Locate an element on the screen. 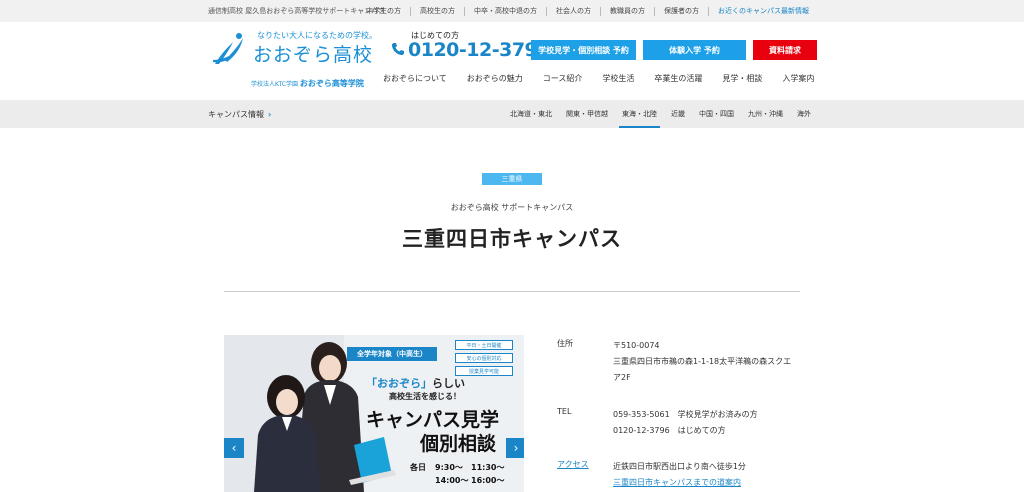  bird-logo-icon is located at coordinates (228, 48).